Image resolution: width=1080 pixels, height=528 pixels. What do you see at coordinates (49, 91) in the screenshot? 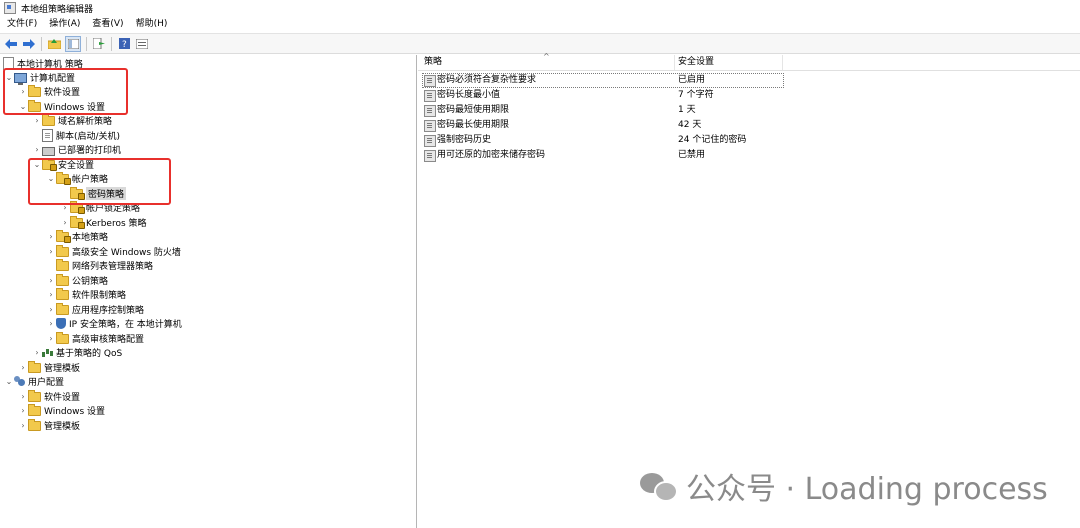
I see `tree-node-software-settings: › 软件设置` at bounding box center [49, 91].